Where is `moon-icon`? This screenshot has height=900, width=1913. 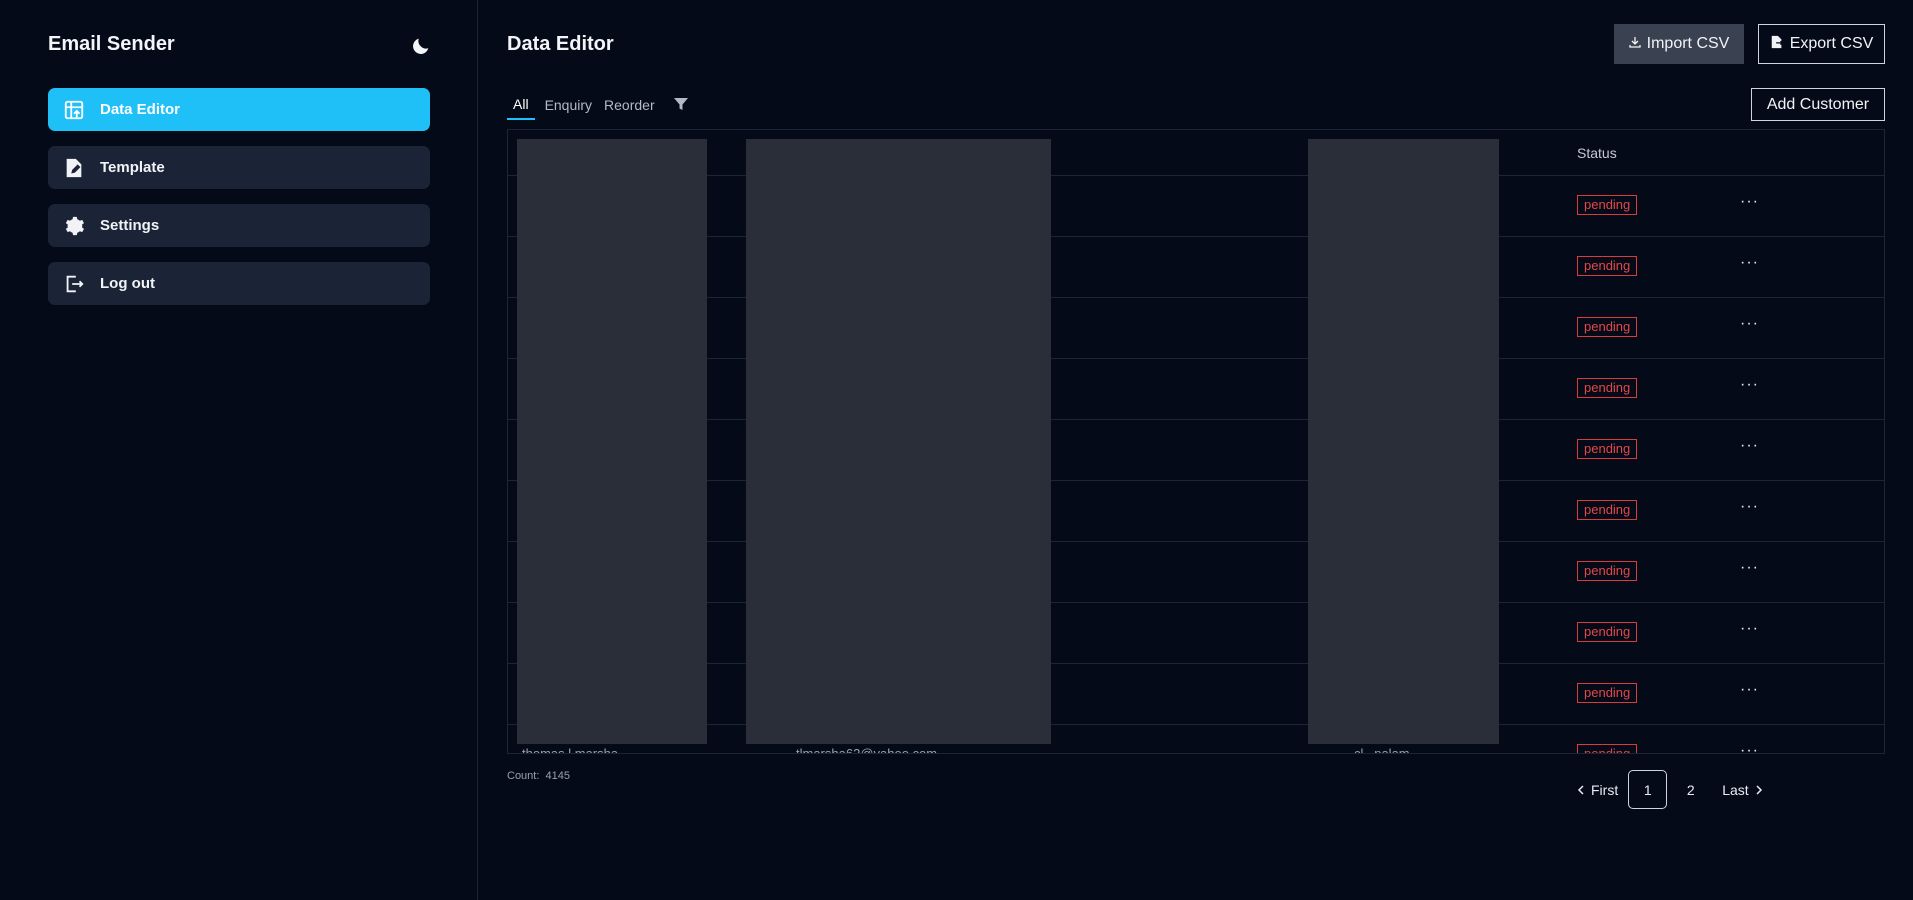 moon-icon is located at coordinates (421, 46).